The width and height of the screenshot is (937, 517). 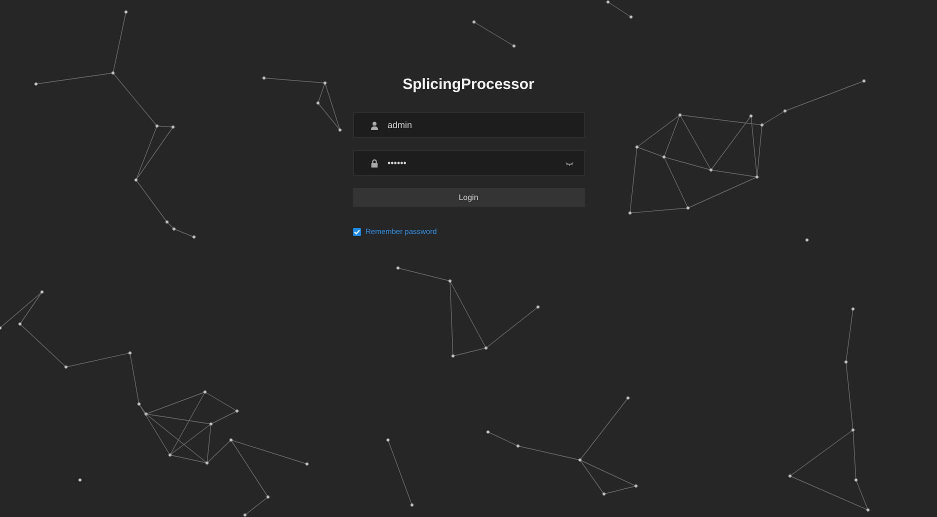 What do you see at coordinates (401, 125) in the screenshot?
I see `username-value: admin` at bounding box center [401, 125].